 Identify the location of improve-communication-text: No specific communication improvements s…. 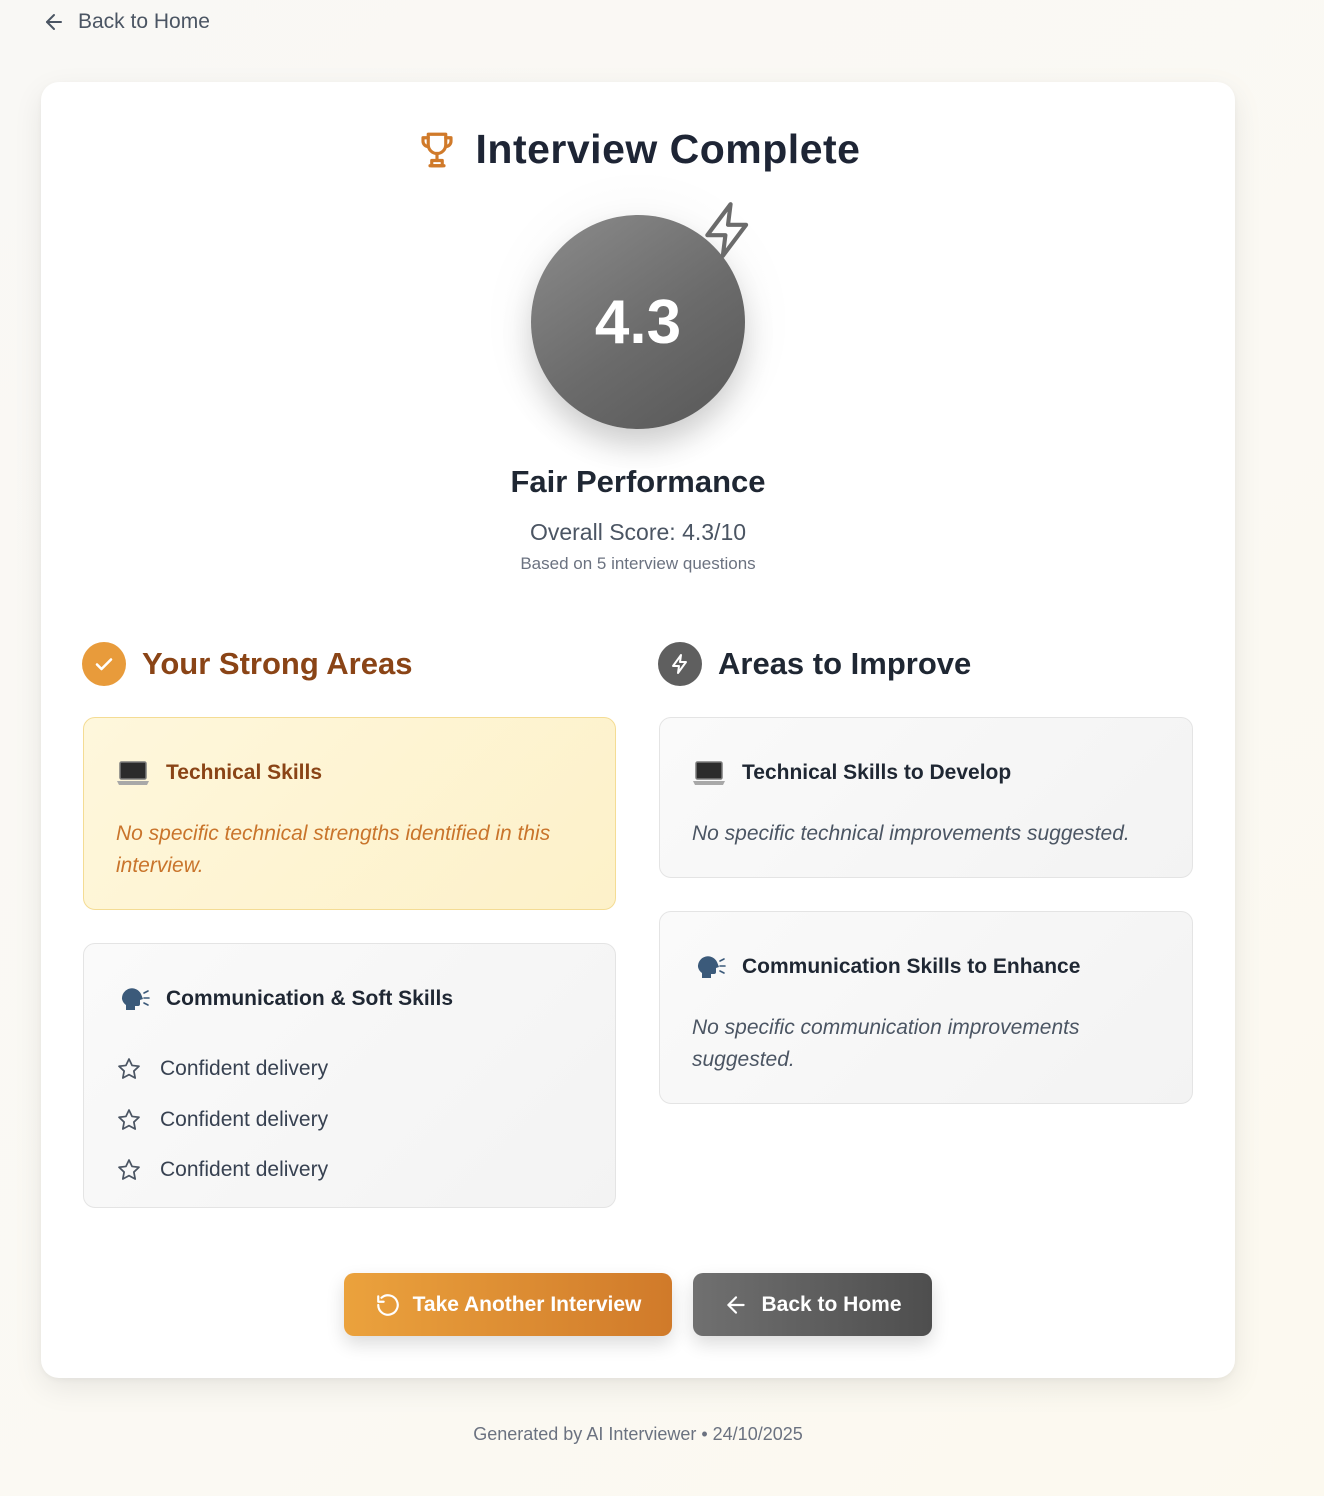
(886, 1043).